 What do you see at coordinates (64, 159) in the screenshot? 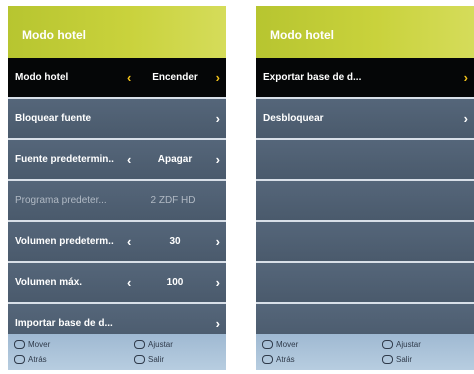
I see `menu-item-label: Fuente predetermin..` at bounding box center [64, 159].